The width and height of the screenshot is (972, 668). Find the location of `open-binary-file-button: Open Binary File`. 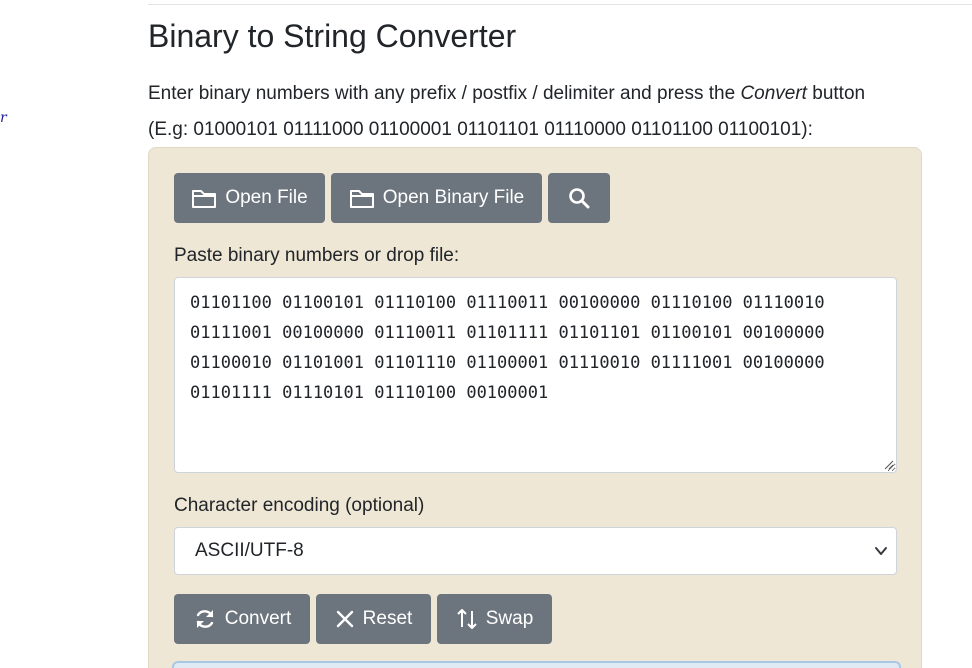

open-binary-file-button: Open Binary File is located at coordinates (436, 198).